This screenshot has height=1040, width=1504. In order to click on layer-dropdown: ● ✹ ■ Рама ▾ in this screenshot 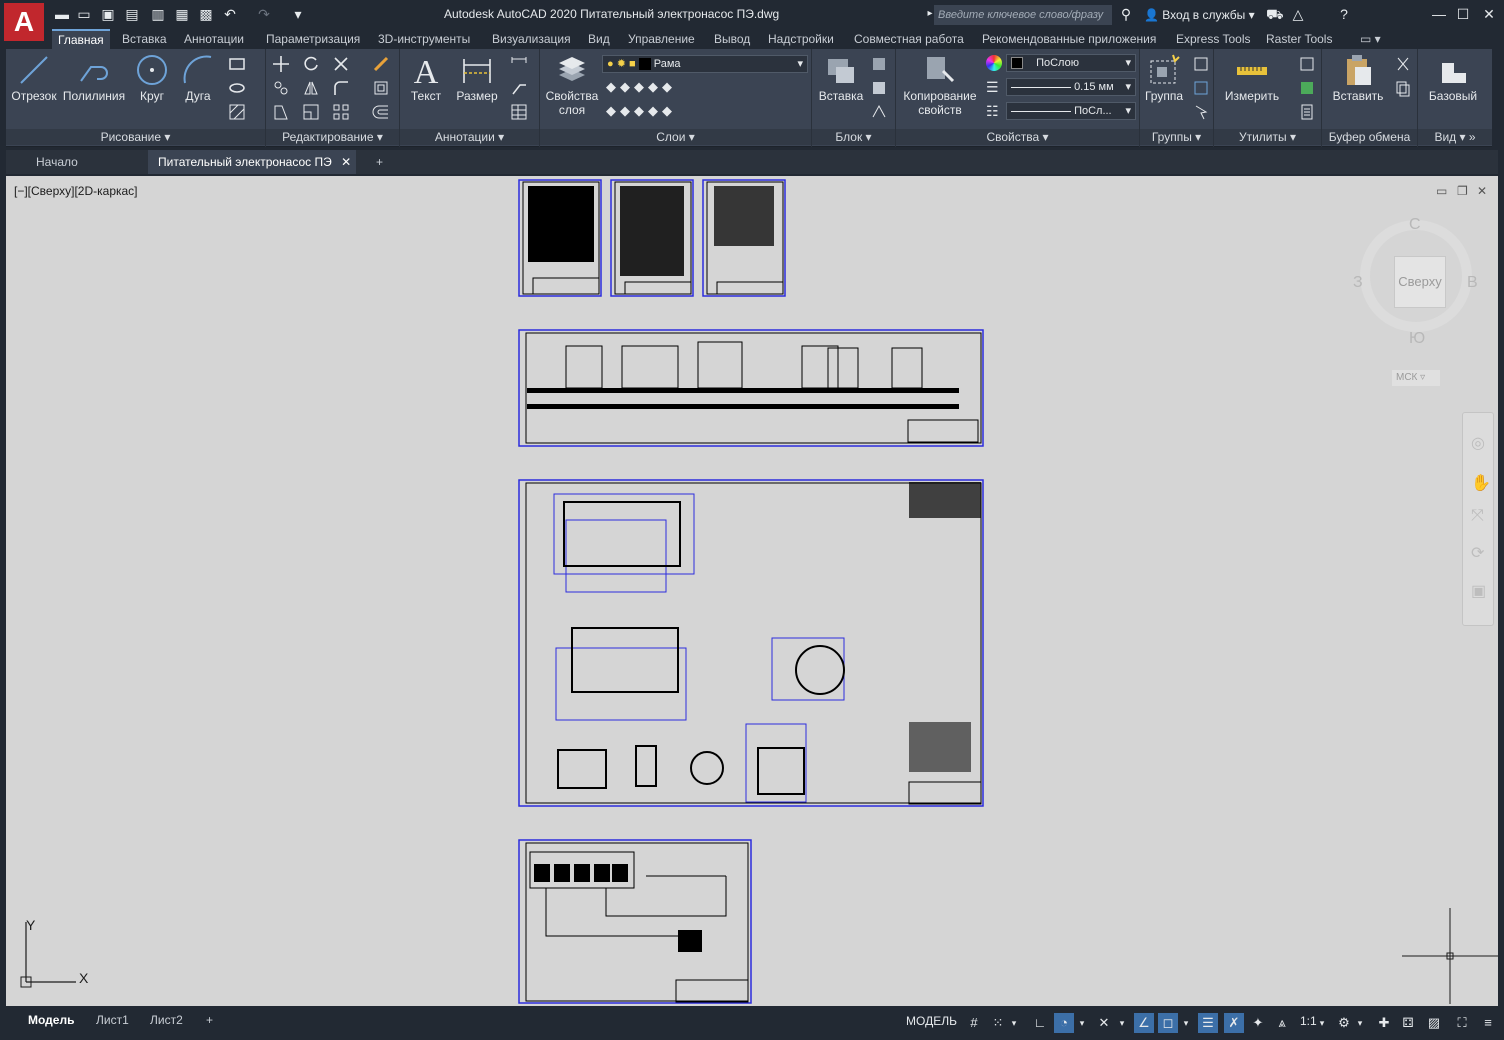, I will do `click(705, 64)`.